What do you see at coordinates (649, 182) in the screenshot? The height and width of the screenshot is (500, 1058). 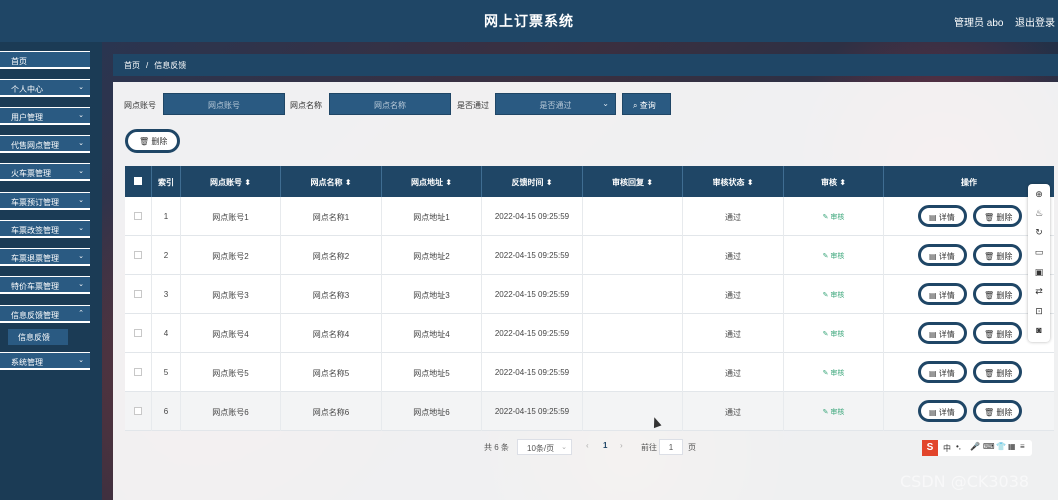 I see `sort-icon: ⬍` at bounding box center [649, 182].